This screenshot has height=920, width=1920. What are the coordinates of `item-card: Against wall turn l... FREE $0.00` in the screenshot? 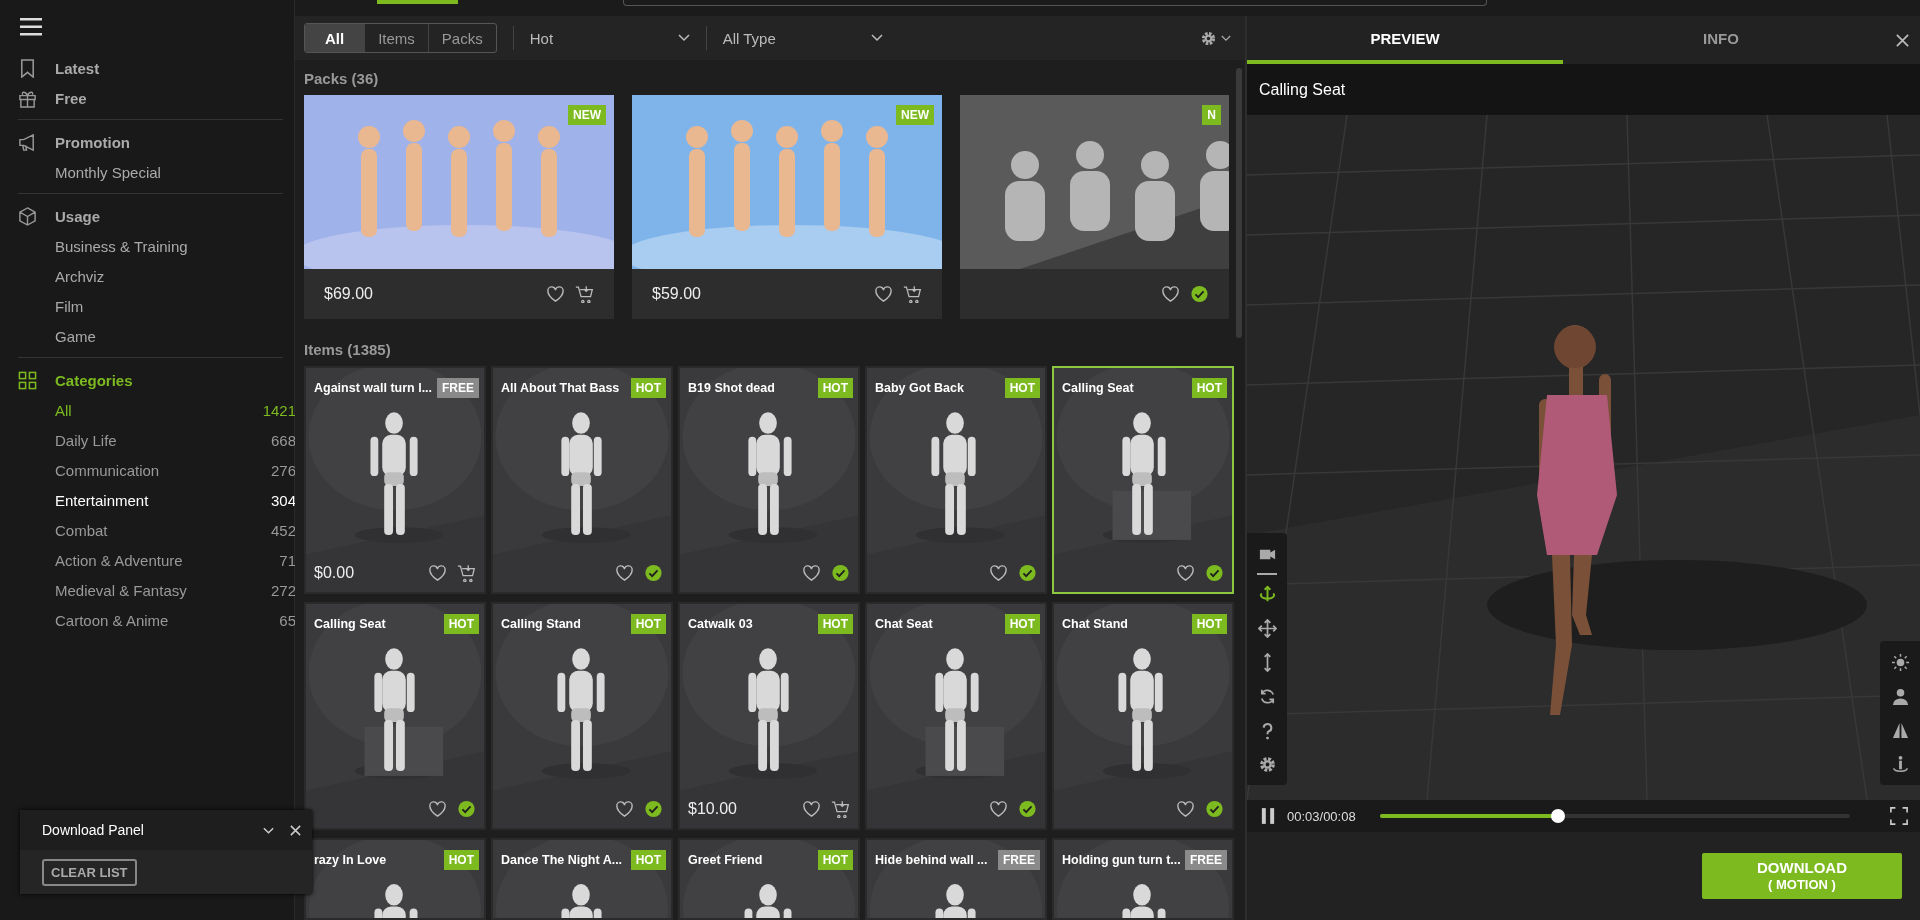 It's located at (395, 480).